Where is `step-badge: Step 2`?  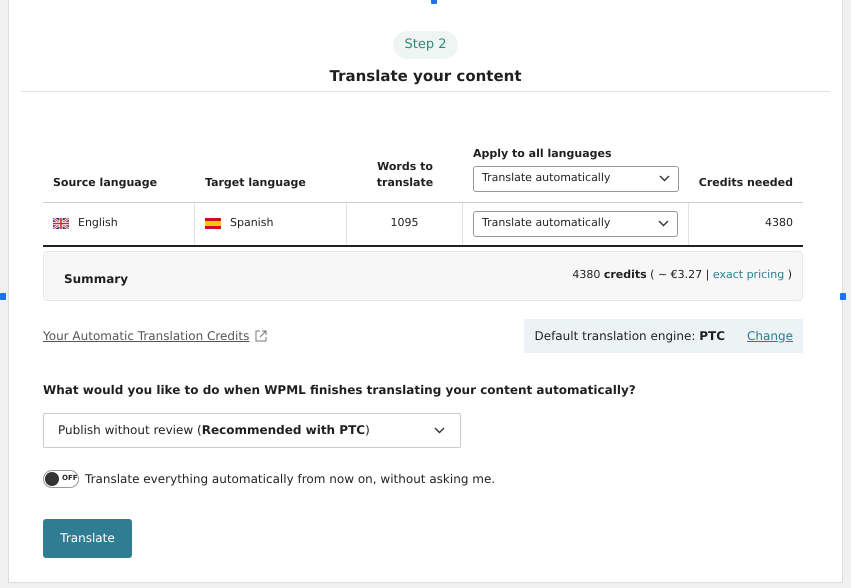 step-badge: Step 2 is located at coordinates (425, 44).